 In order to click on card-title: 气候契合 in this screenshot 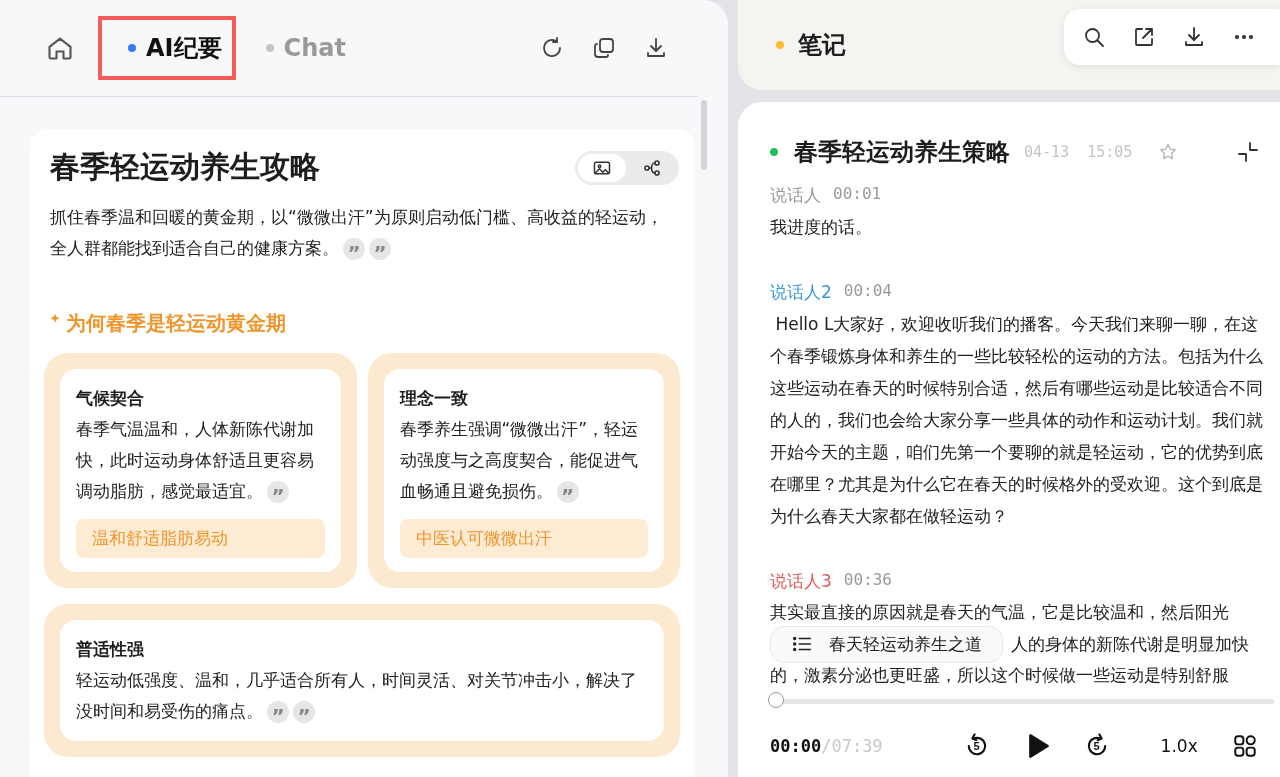, I will do `click(110, 398)`.